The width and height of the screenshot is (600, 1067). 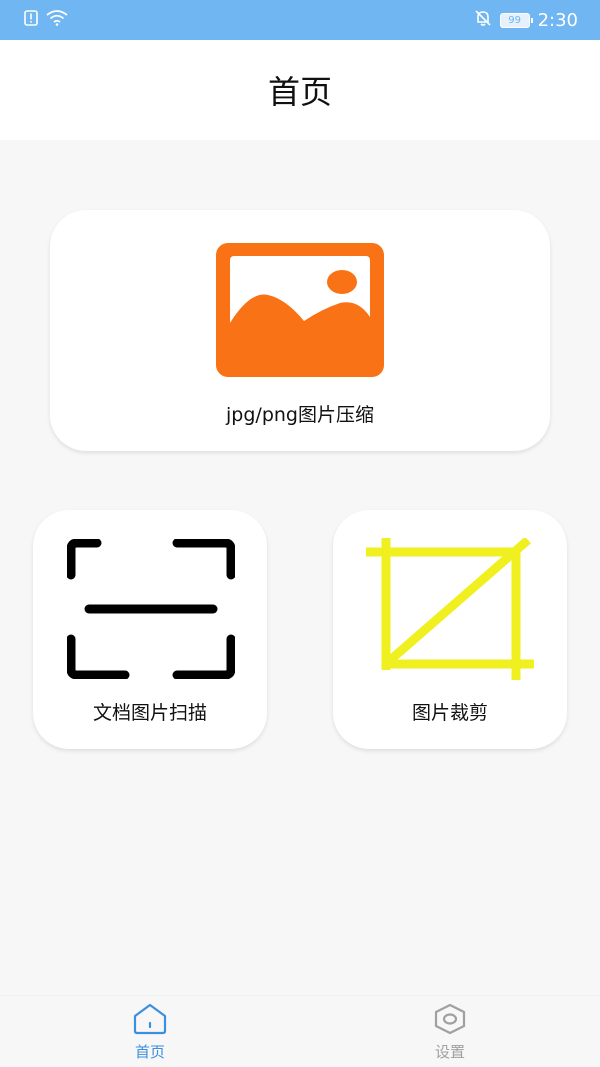 What do you see at coordinates (449, 1052) in the screenshot?
I see `tab-settings-label: 设置` at bounding box center [449, 1052].